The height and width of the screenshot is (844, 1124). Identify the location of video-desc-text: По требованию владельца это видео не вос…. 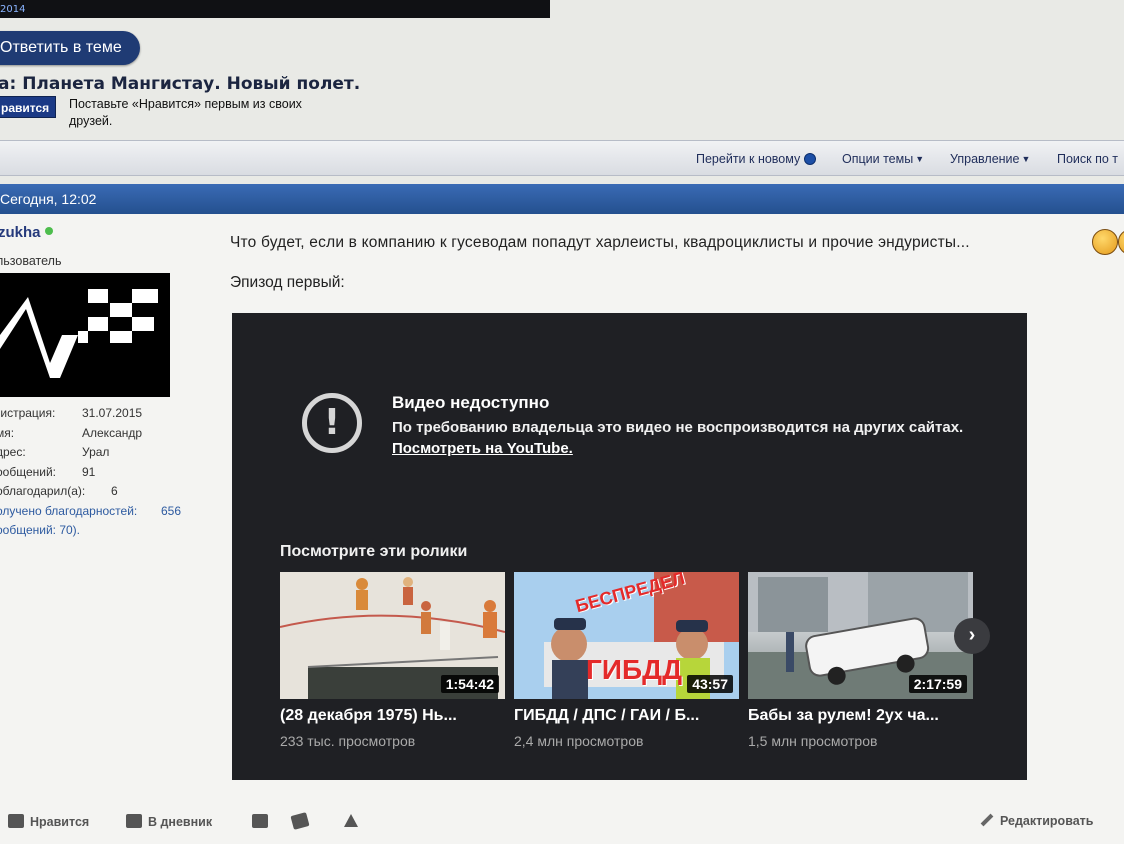
(678, 427).